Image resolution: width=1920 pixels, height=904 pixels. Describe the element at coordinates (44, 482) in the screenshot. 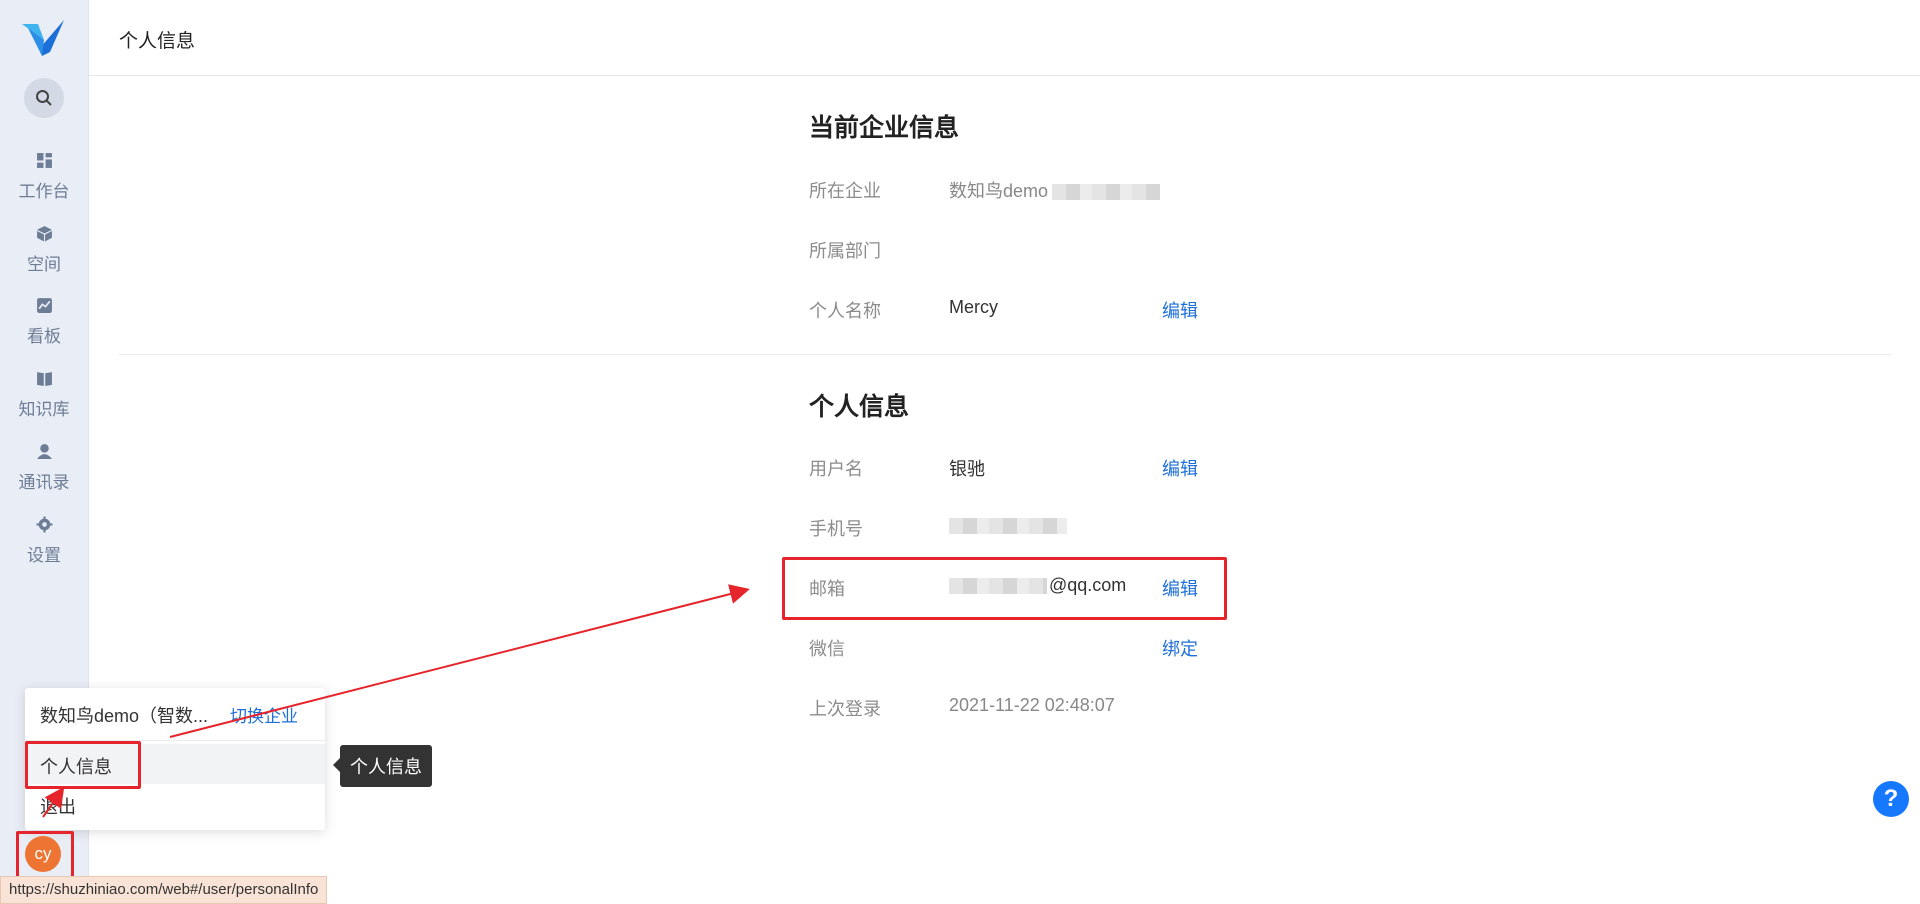

I see `nav-item-label: 通讯录` at that location.